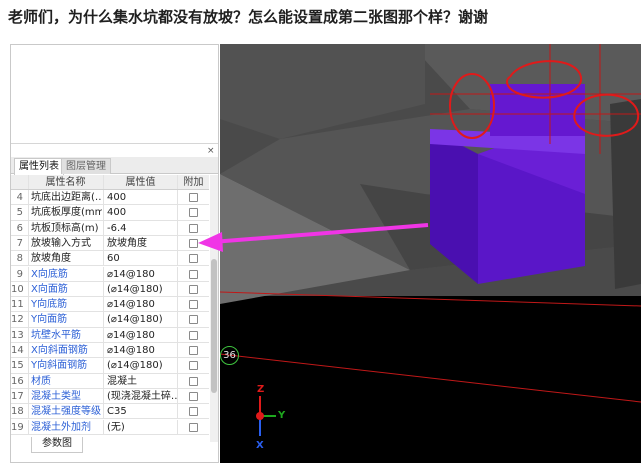 This screenshot has height=463, width=641. I want to click on row-index: 8, so click(19, 259).